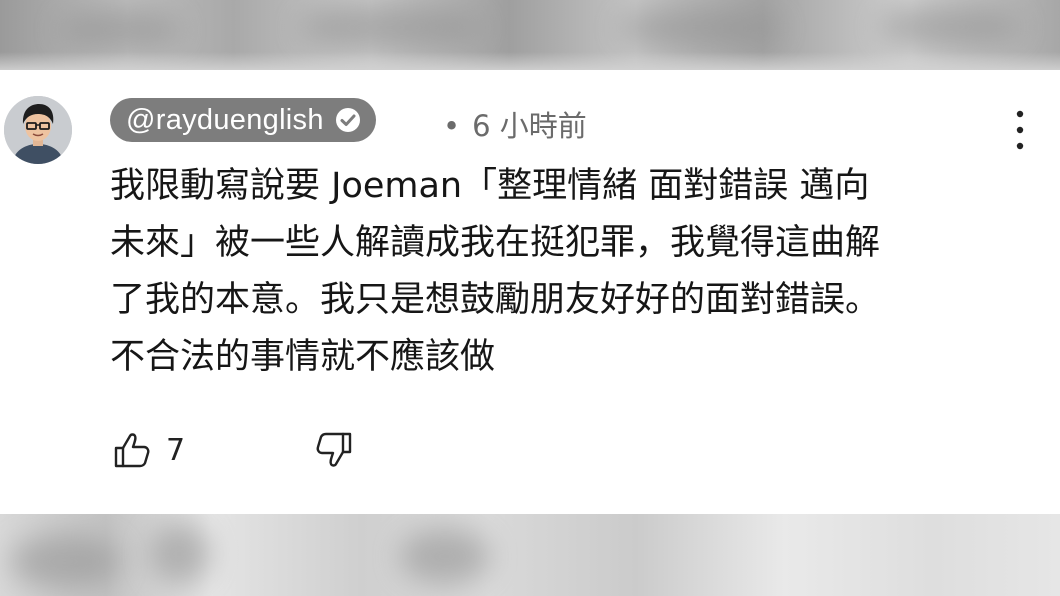 This screenshot has width=1060, height=596. I want to click on blurred-next-content, so click(530, 555).